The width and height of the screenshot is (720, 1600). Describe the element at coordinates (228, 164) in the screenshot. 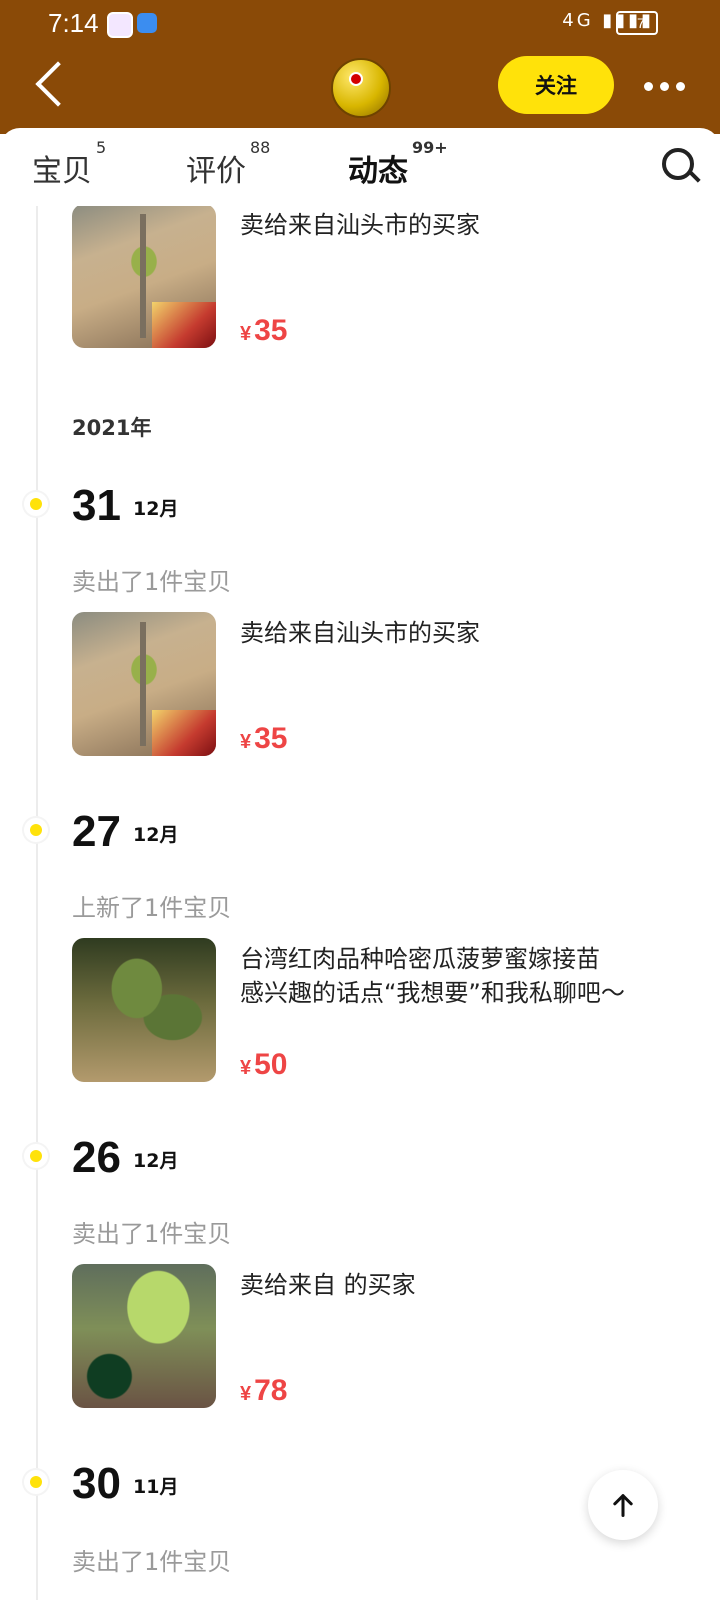

I see `tab-reviews: 评价88` at that location.